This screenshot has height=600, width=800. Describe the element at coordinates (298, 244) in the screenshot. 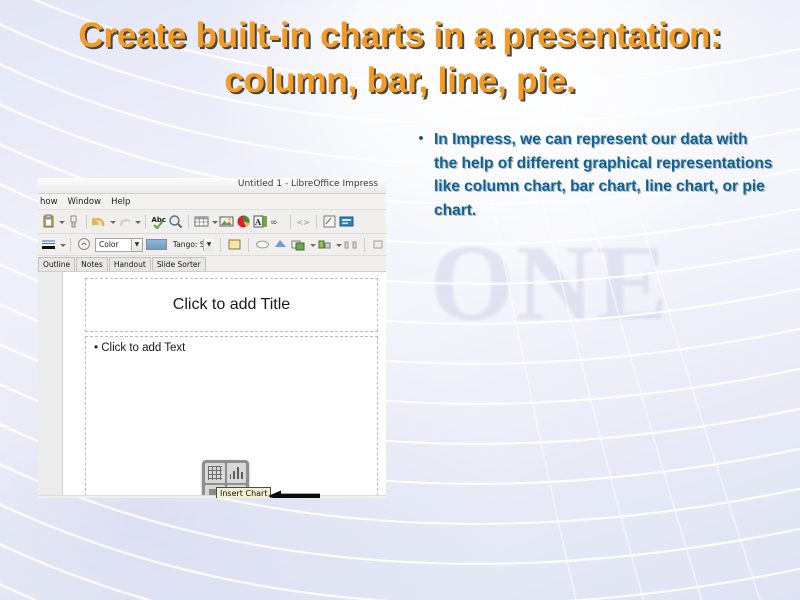

I see `arrange-icon` at that location.